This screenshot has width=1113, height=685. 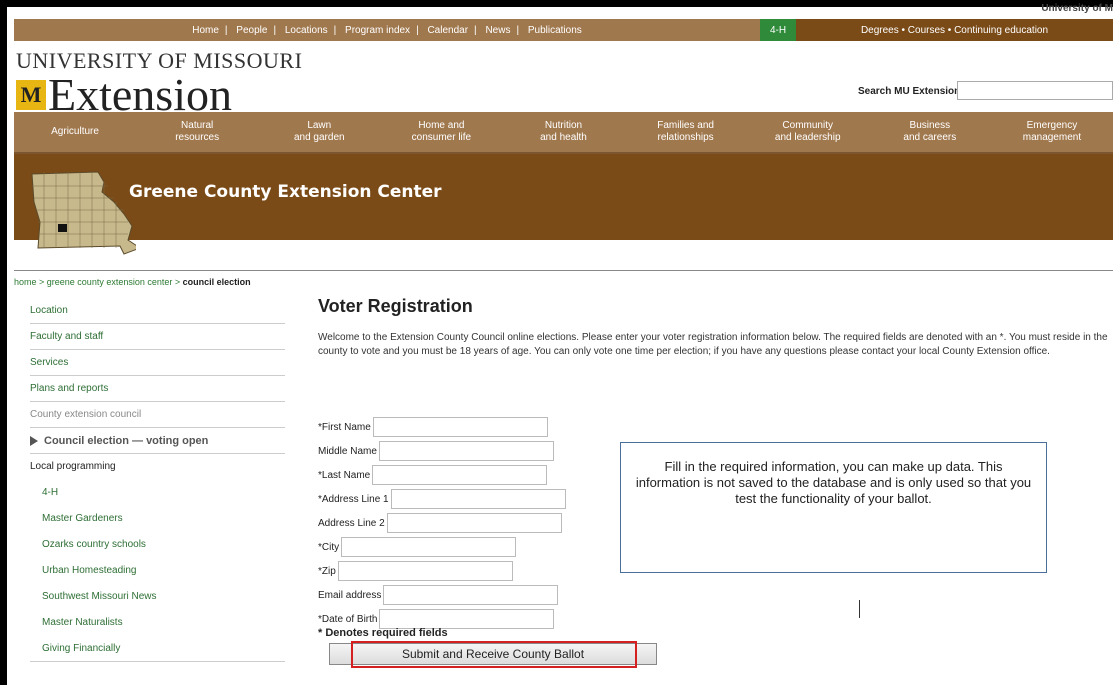 I want to click on category-emergency: Emergency management, so click(x=1052, y=132).